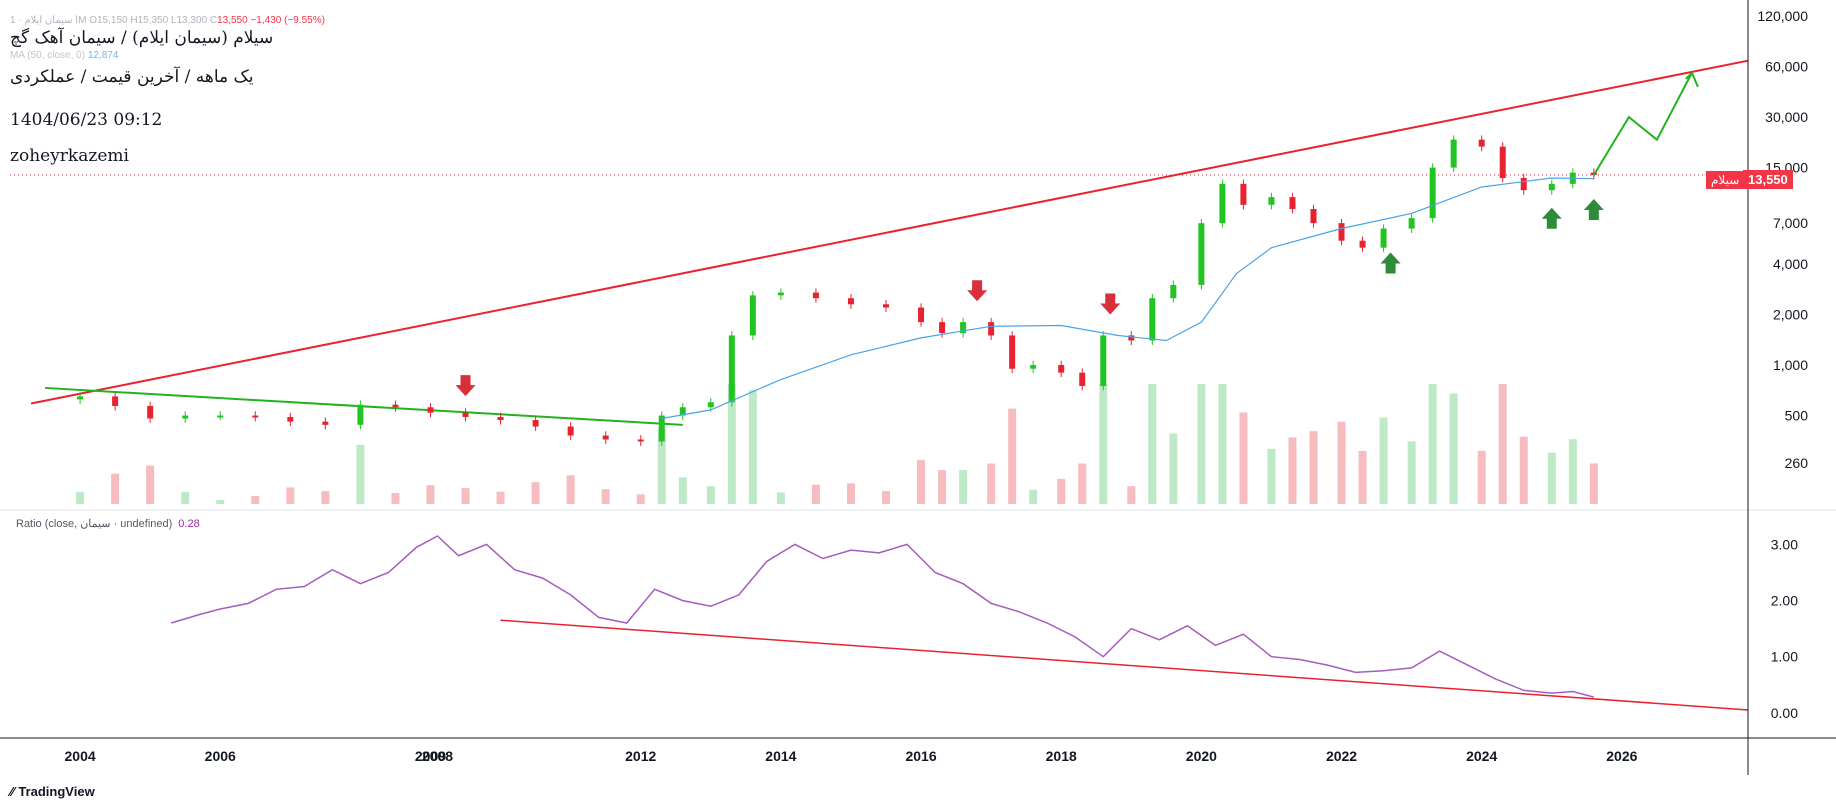 The image size is (1836, 809). I want to click on ratio-tick-label: 3.00, so click(1784, 544).